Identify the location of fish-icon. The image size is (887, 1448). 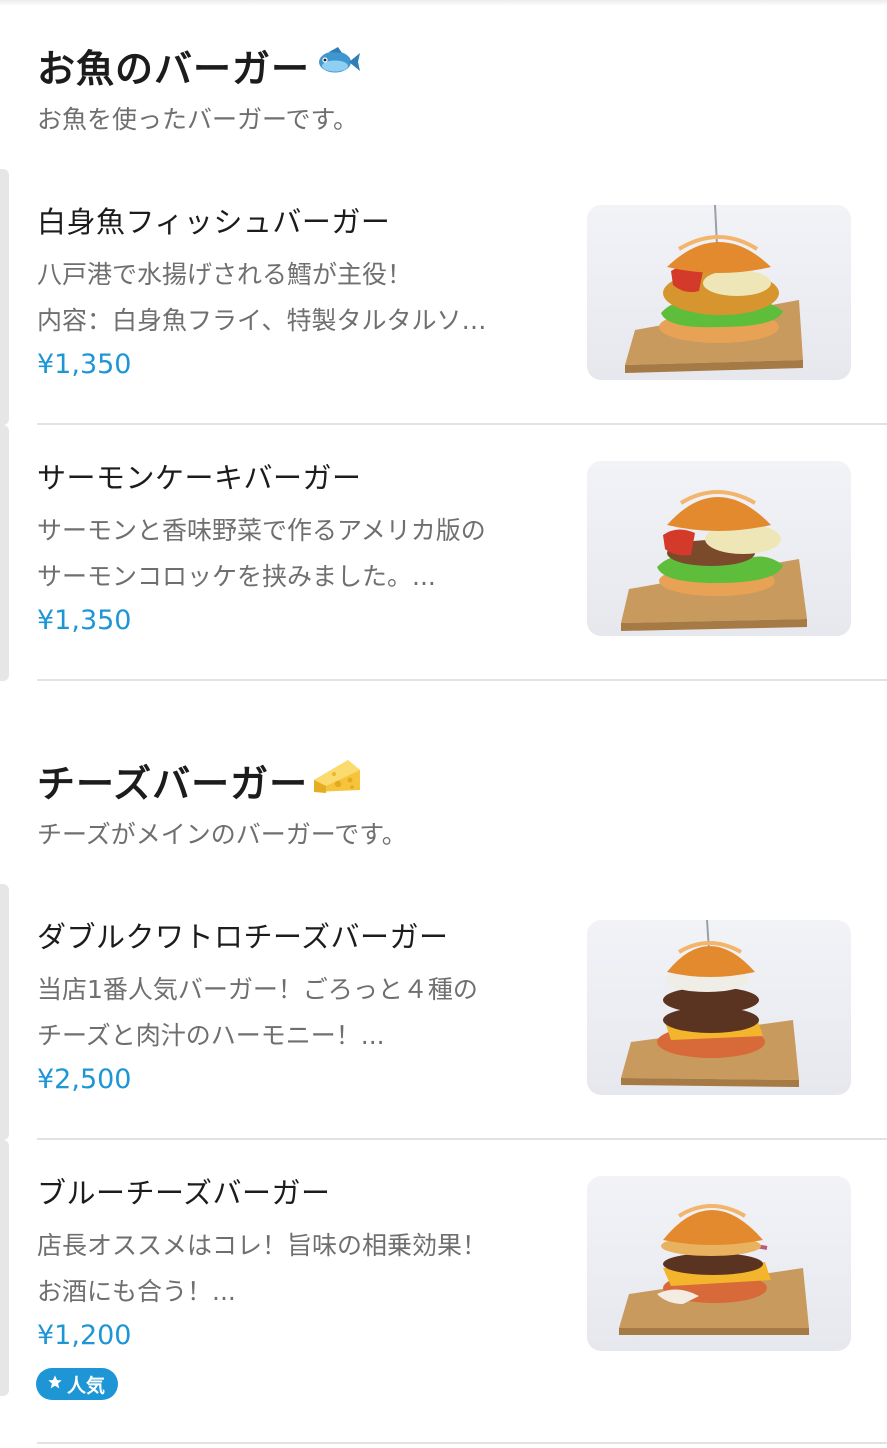
(338, 65).